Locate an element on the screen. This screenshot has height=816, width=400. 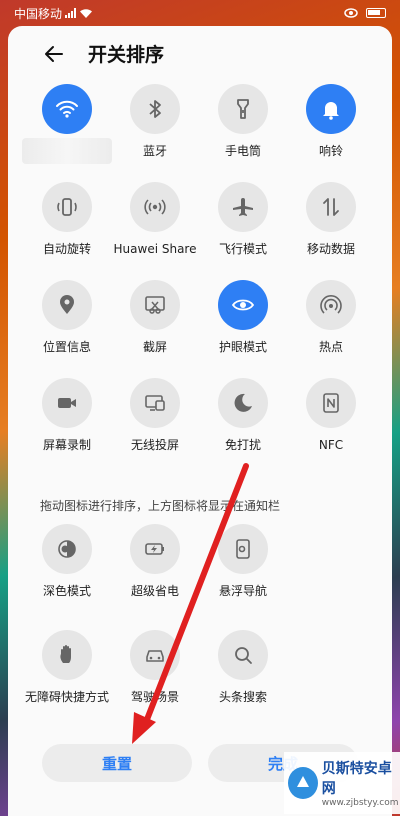
eye-comfort-icon is located at coordinates (243, 305).